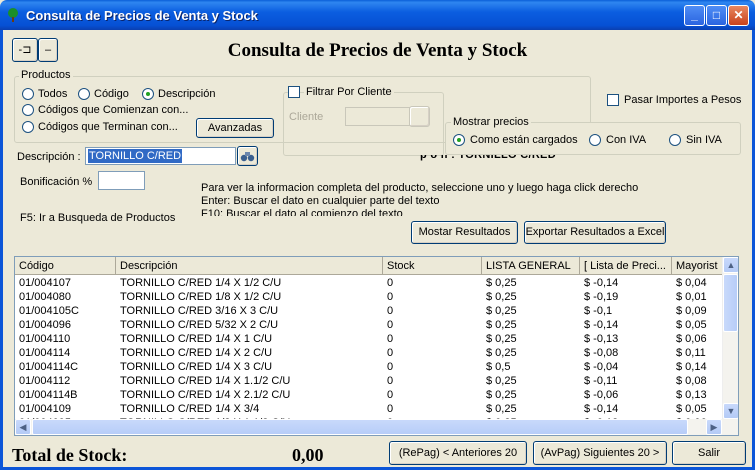  What do you see at coordinates (235, 128) in the screenshot?
I see `avanzadas-button: Avanzadas` at bounding box center [235, 128].